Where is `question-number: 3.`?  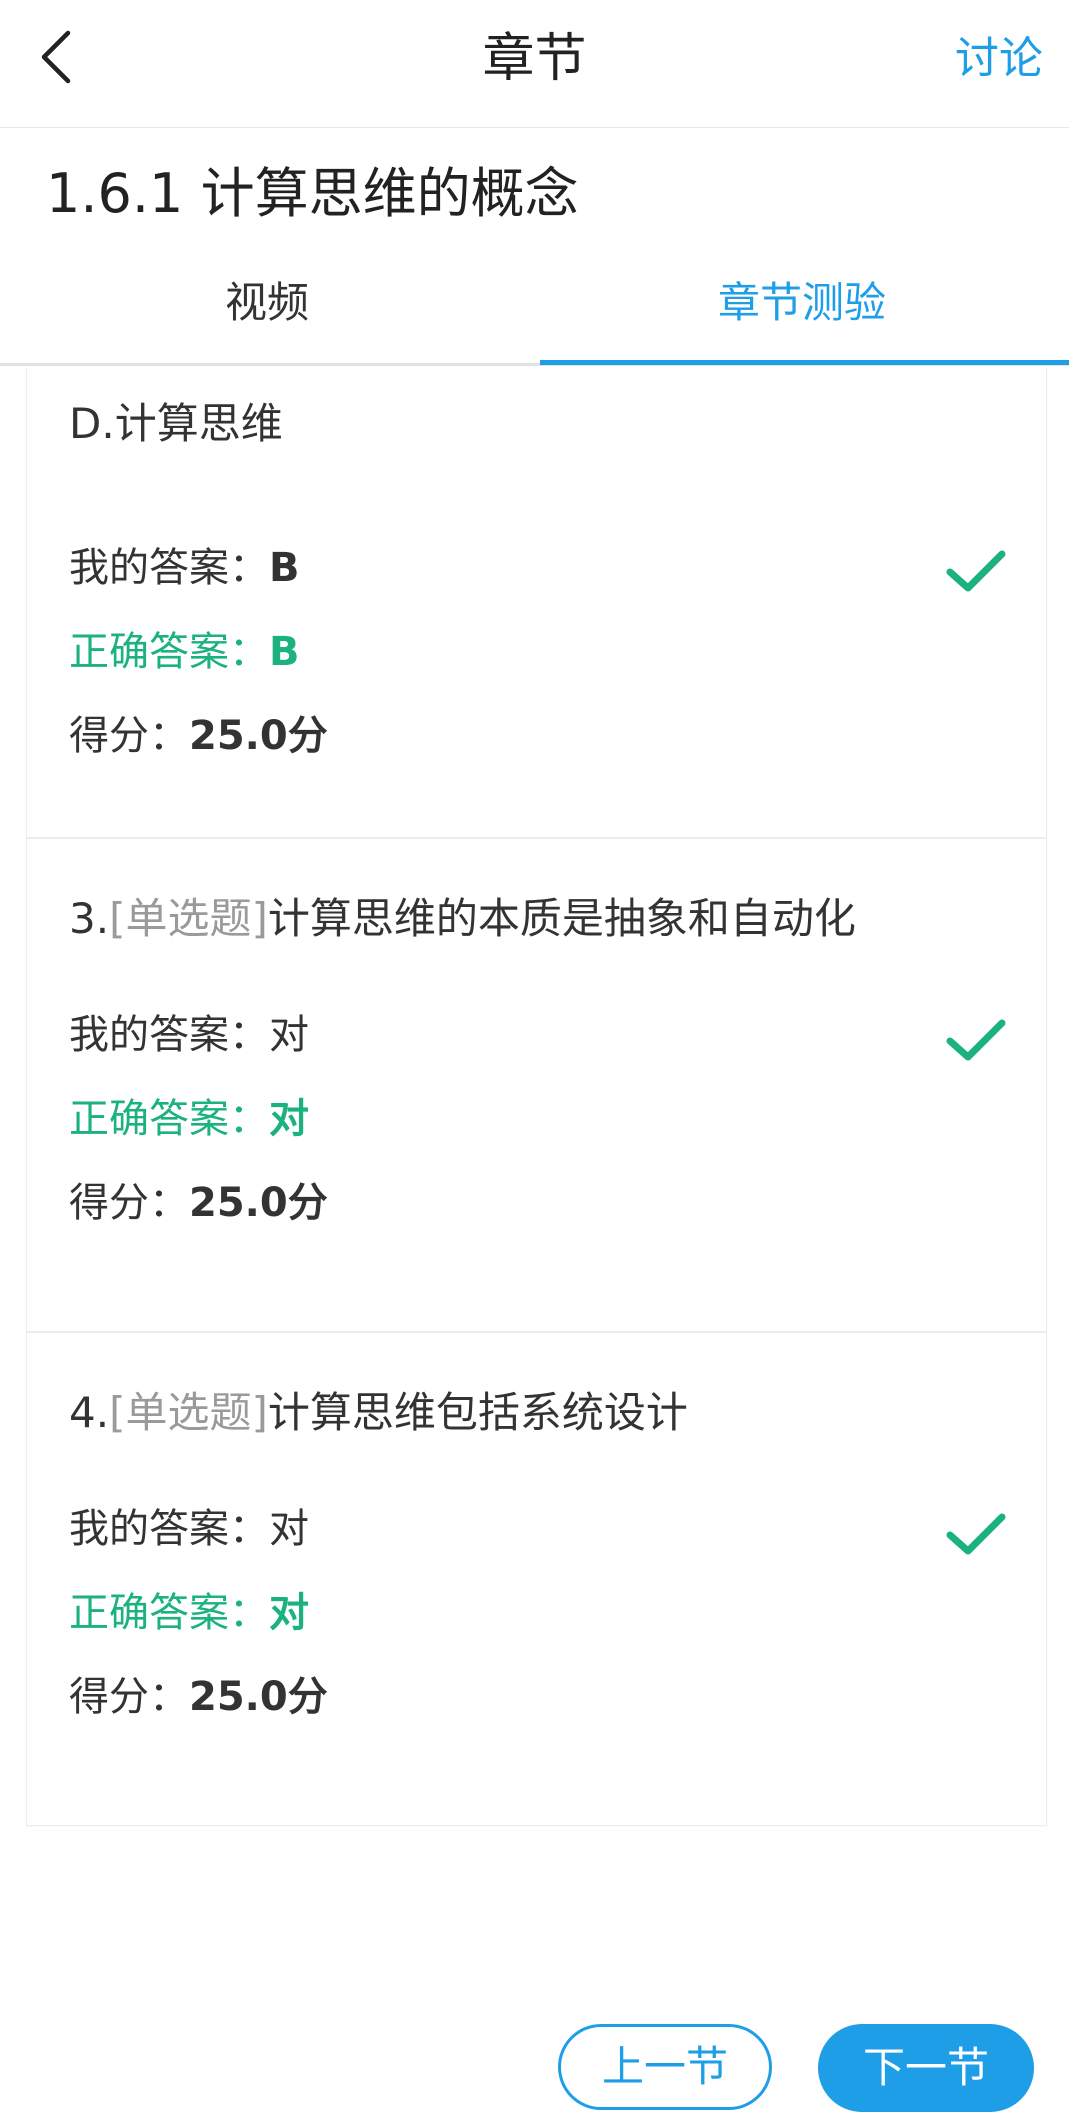 question-number: 3. is located at coordinates (89, 918).